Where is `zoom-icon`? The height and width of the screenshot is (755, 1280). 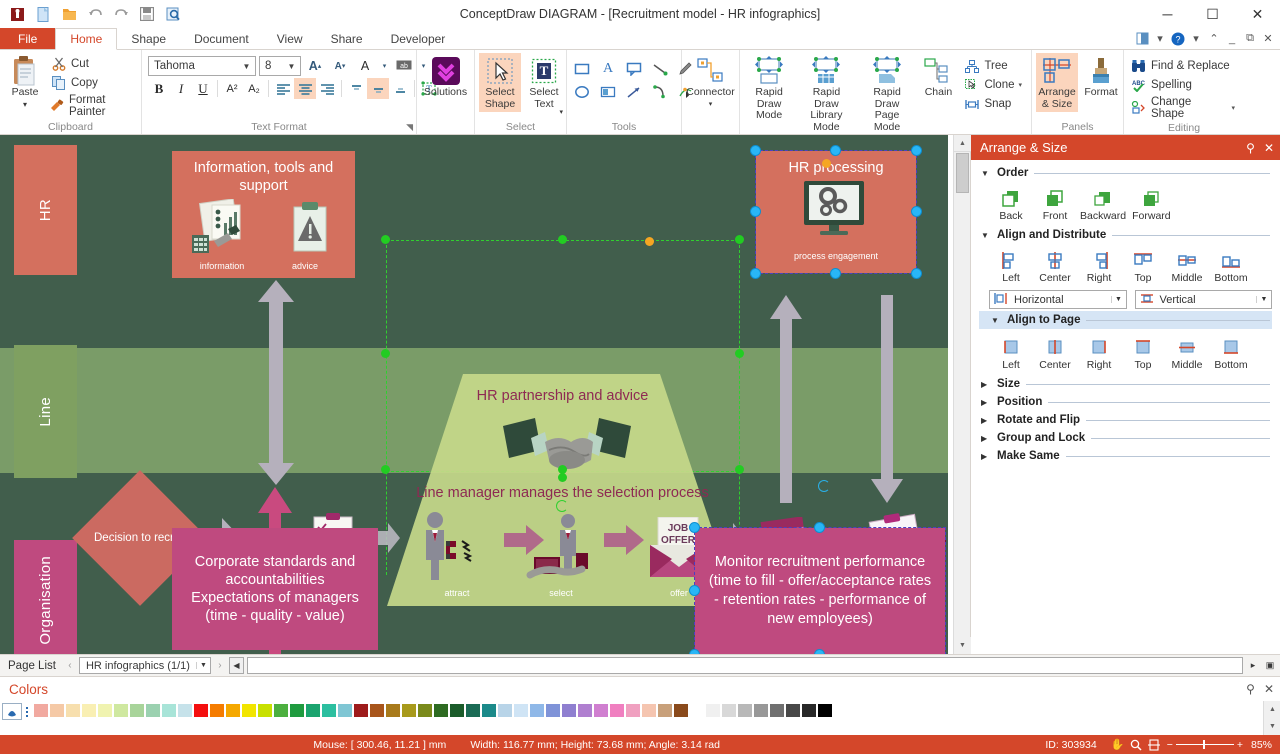 zoom-icon is located at coordinates (1136, 745).